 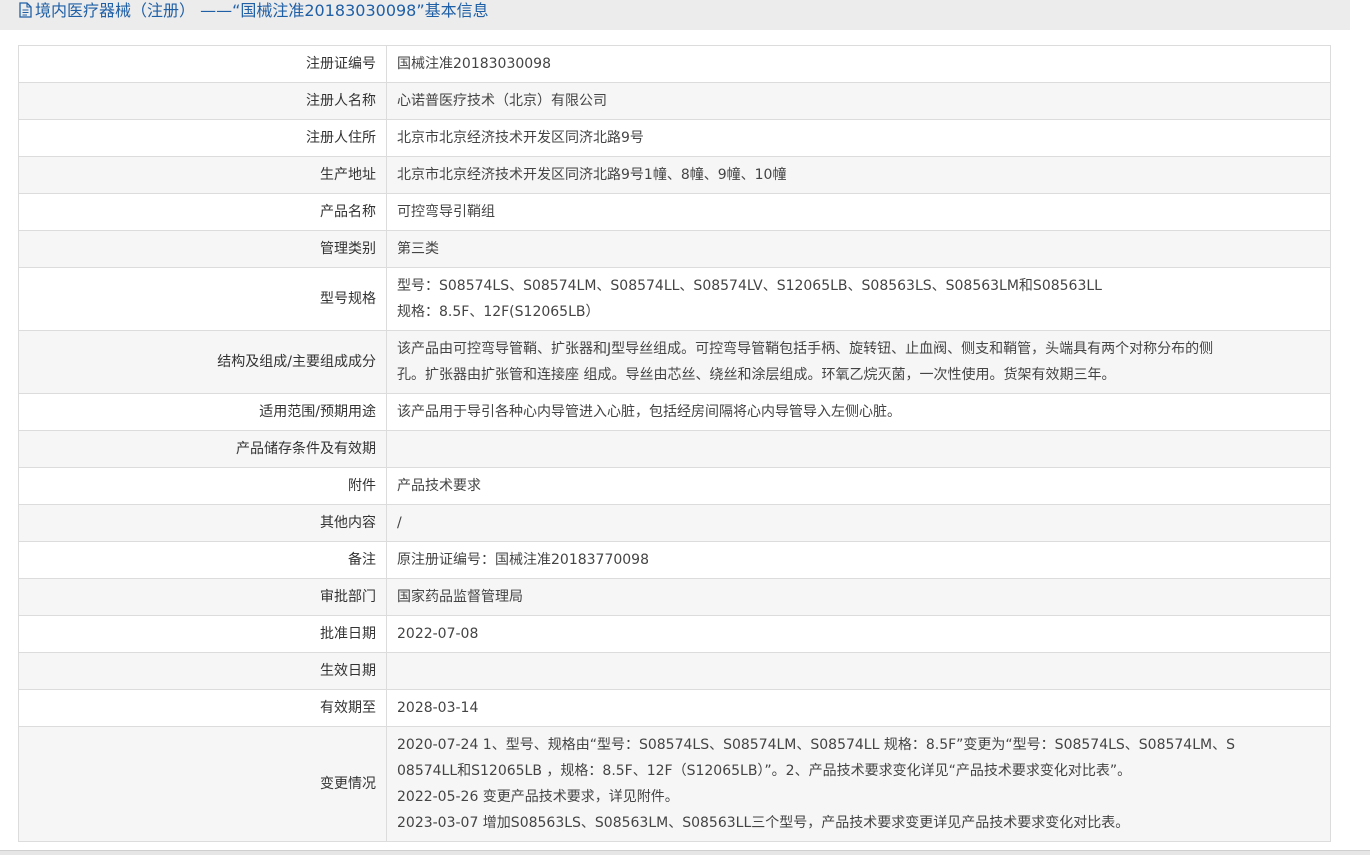 I want to click on table-row: 注册人住所 北京市北京经济技术开发区同济北路9号, so click(x=674, y=138).